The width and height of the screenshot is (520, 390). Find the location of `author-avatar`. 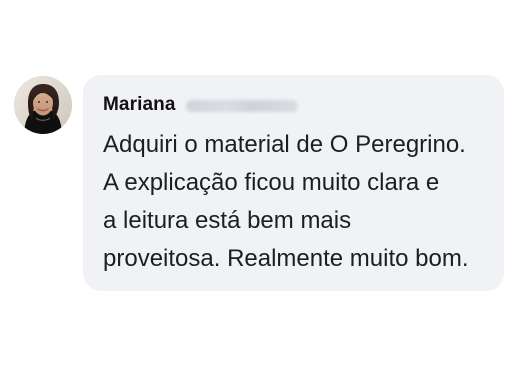

author-avatar is located at coordinates (43, 105).